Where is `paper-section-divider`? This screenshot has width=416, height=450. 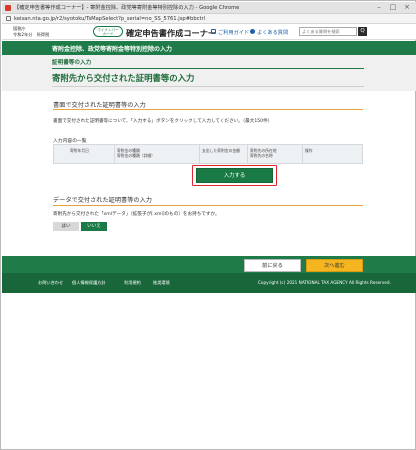 paper-section-divider is located at coordinates (208, 109).